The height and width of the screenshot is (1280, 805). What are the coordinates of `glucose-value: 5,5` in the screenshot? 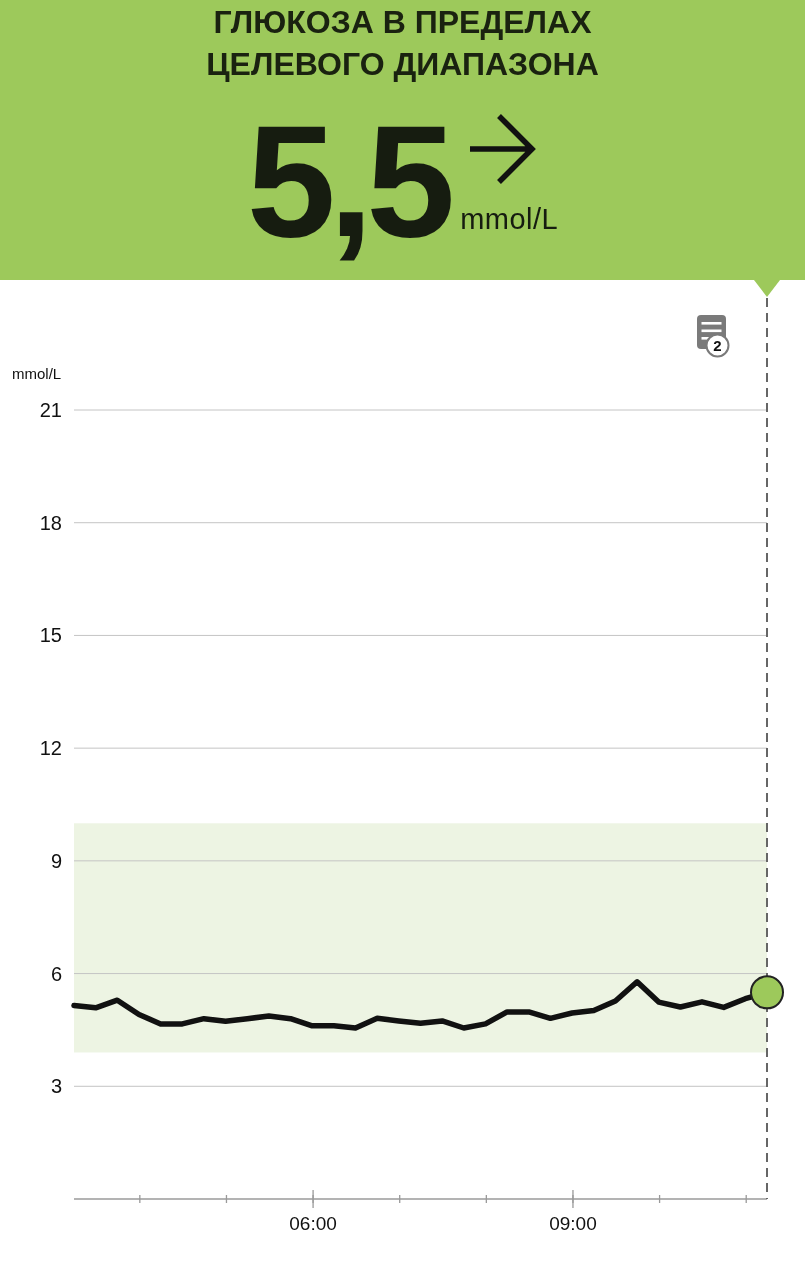 It's located at (347, 181).